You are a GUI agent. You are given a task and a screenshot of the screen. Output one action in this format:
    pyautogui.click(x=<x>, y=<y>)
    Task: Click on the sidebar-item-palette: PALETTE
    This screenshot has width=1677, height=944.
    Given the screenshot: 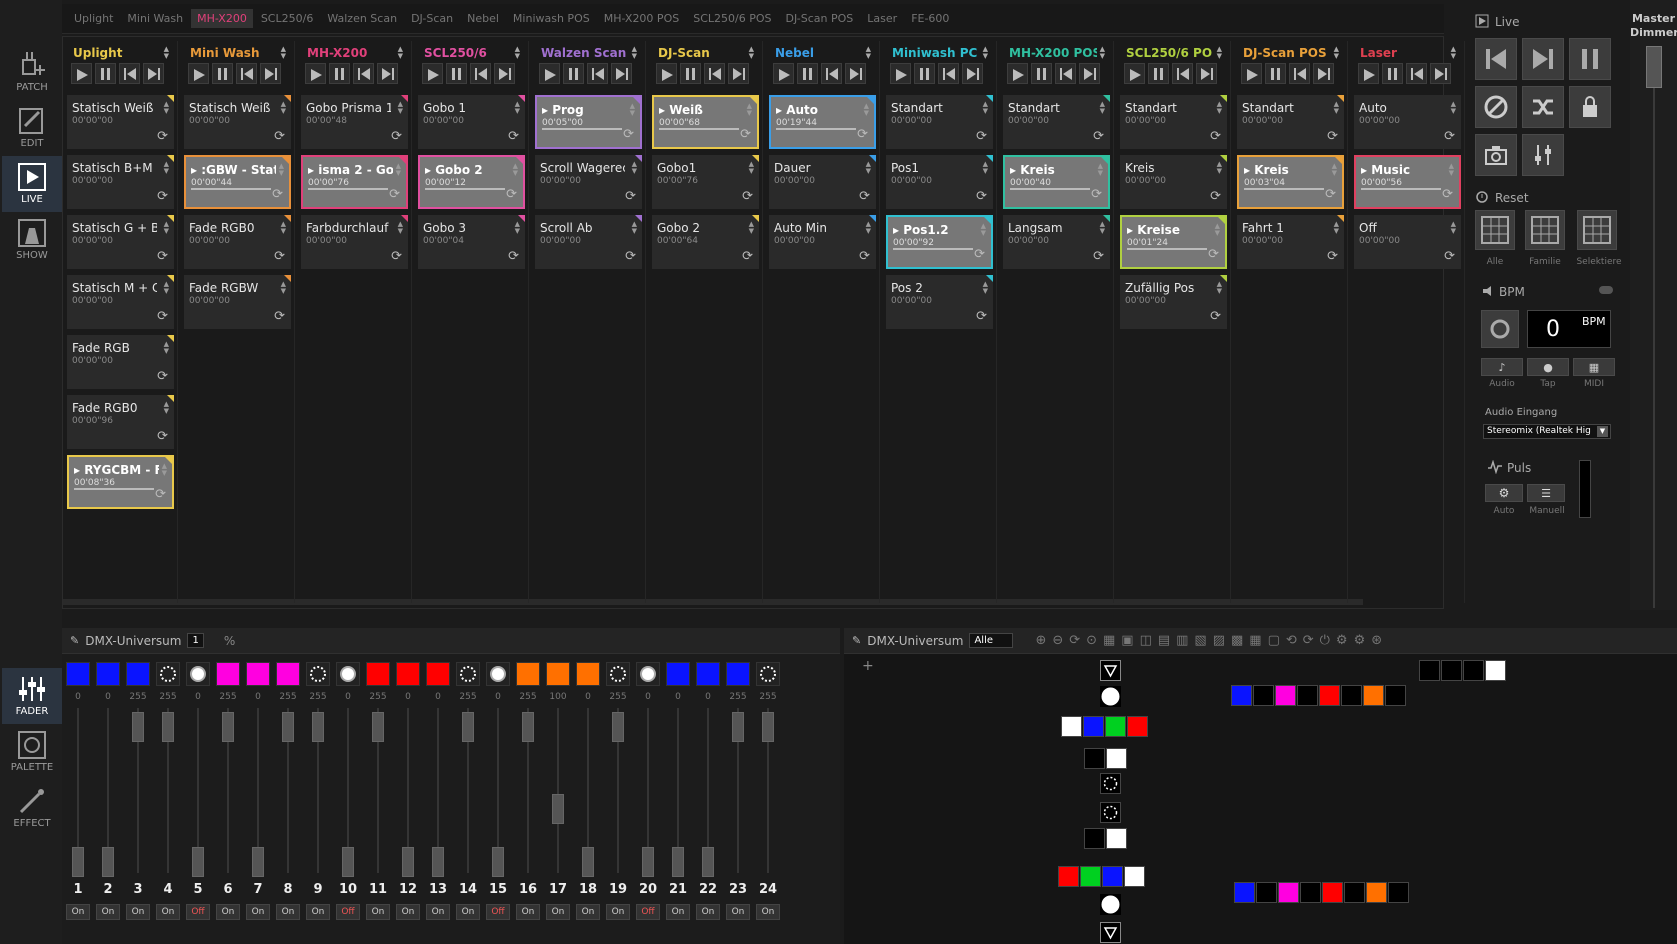 What is the action you would take?
    pyautogui.click(x=32, y=752)
    